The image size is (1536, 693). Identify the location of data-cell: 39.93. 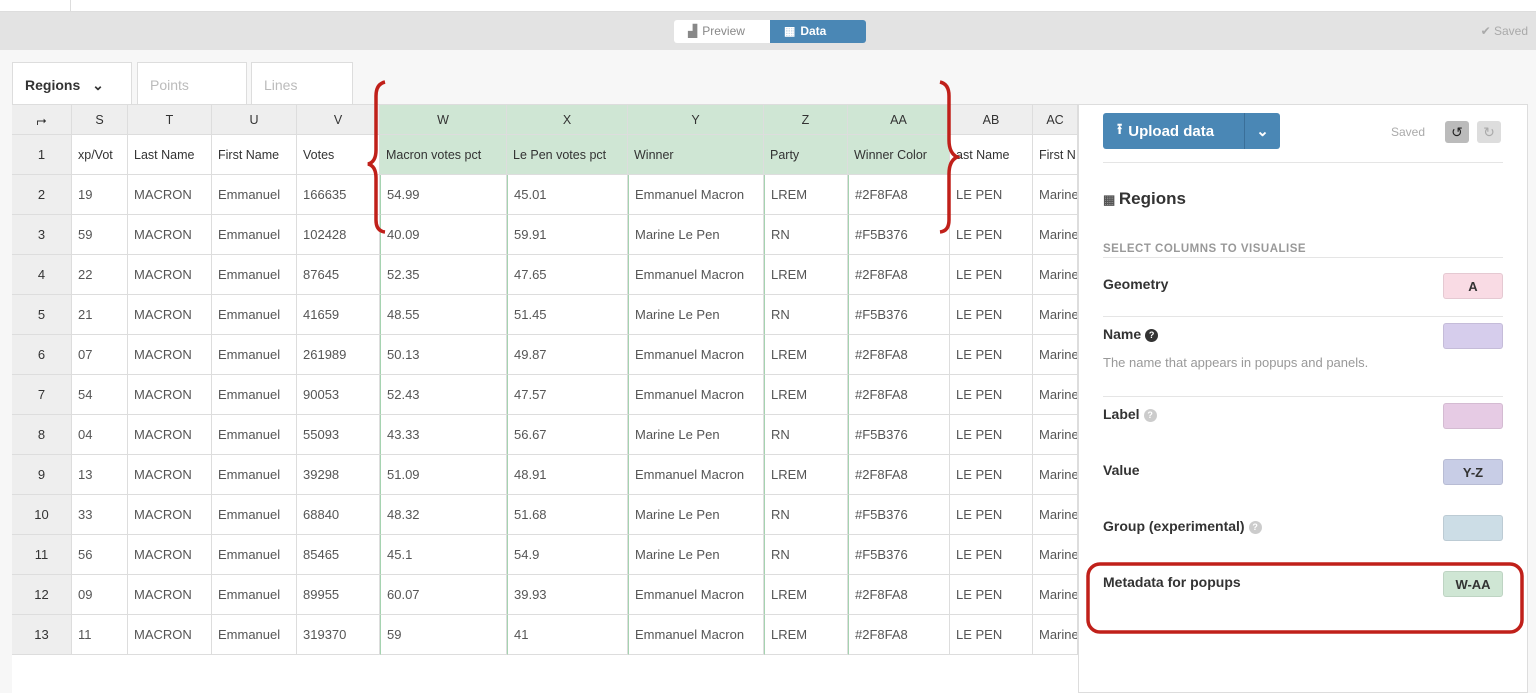
(567, 595).